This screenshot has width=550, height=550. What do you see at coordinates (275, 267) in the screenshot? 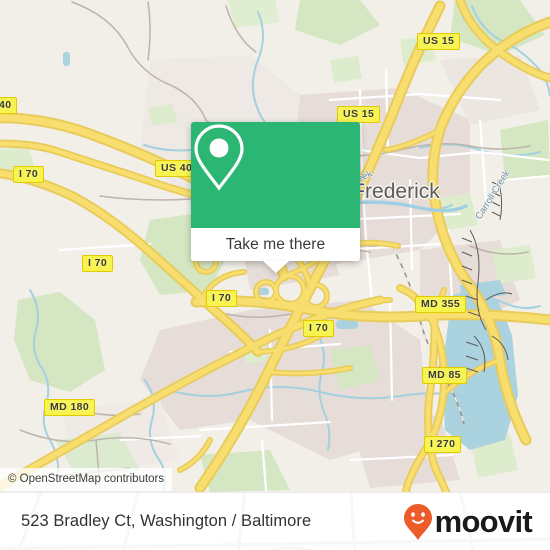
I see `callout-pointer-tail` at bounding box center [275, 267].